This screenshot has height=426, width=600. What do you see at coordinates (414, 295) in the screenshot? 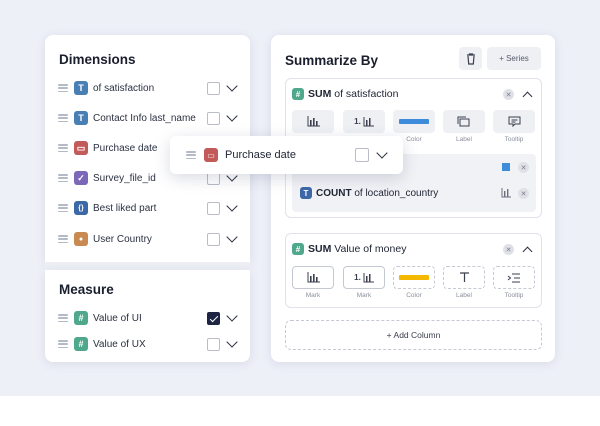
I see `color-caption: Color` at bounding box center [414, 295].